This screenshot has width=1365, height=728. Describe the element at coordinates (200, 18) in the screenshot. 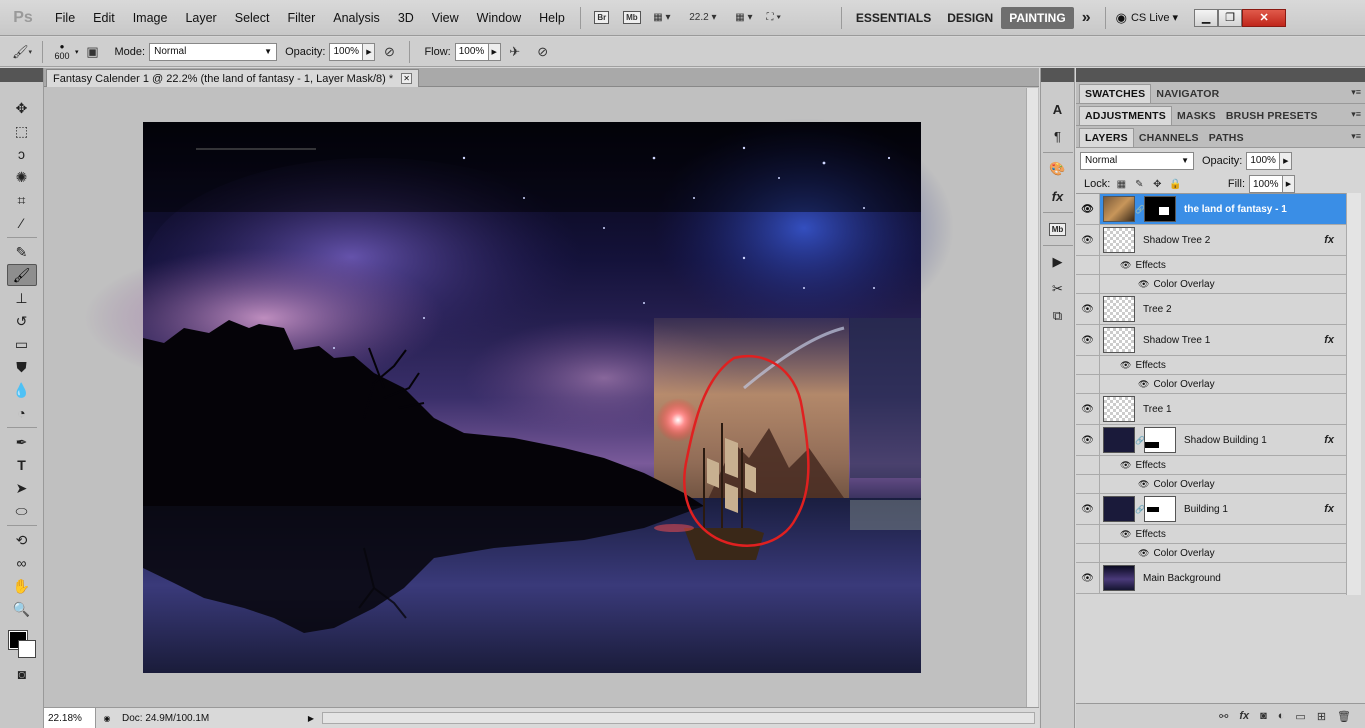

I see `menu-layer: Layer` at that location.